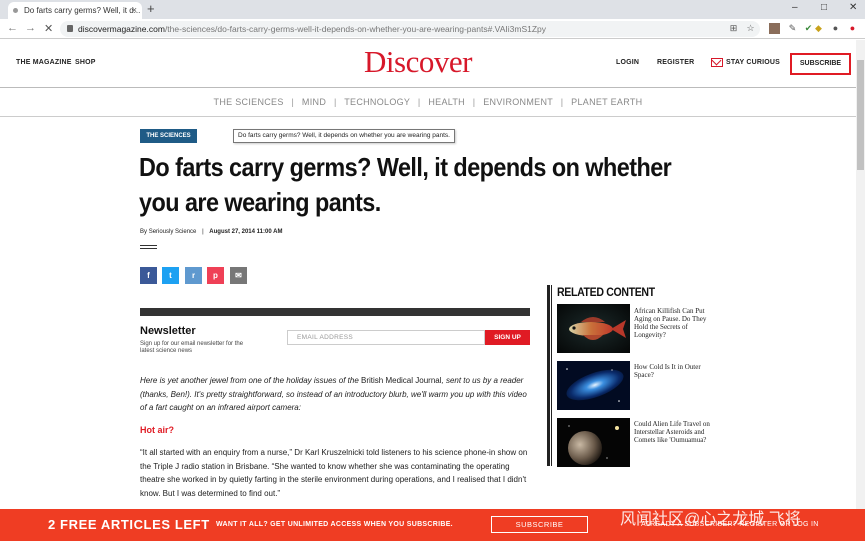 Image resolution: width=865 pixels, height=541 pixels. I want to click on maximize-button: □, so click(824, 7).